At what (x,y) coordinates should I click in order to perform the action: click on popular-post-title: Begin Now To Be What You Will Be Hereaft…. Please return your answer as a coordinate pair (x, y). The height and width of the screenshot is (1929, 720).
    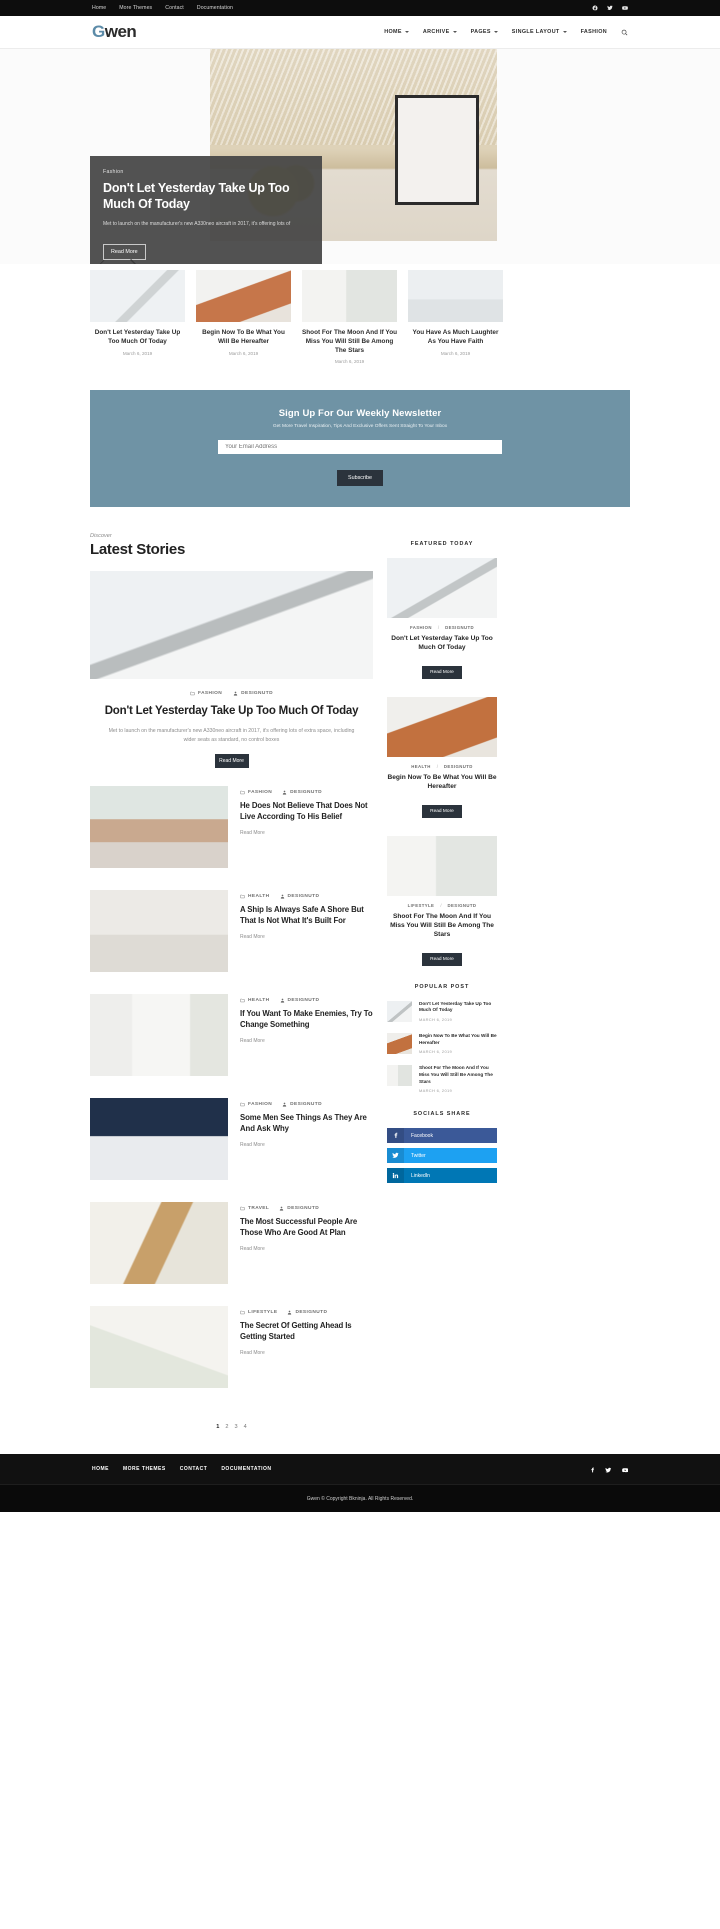
    Looking at the image, I should click on (458, 1039).